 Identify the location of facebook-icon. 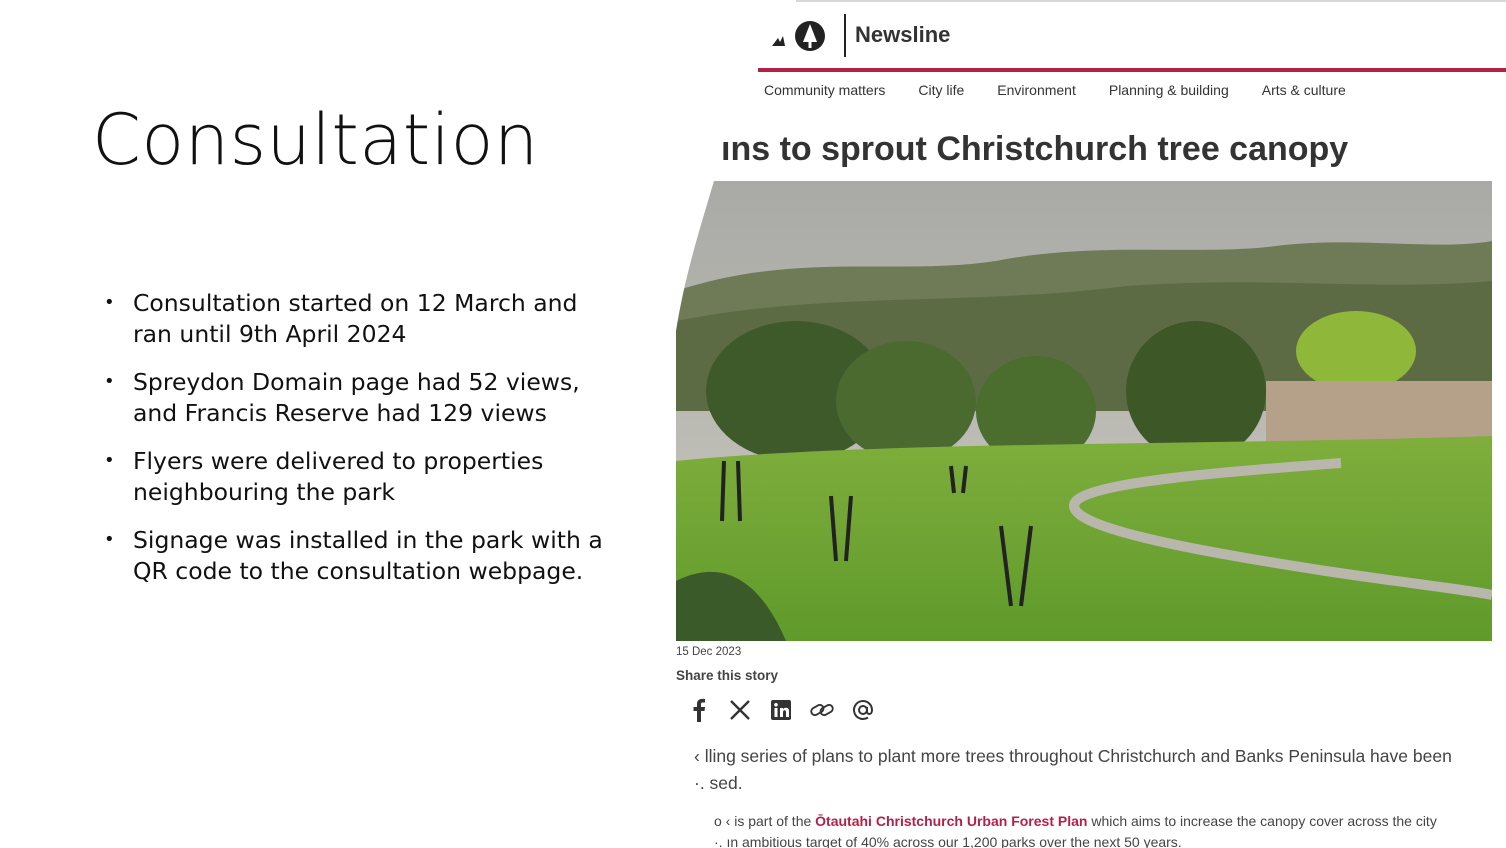
(699, 710).